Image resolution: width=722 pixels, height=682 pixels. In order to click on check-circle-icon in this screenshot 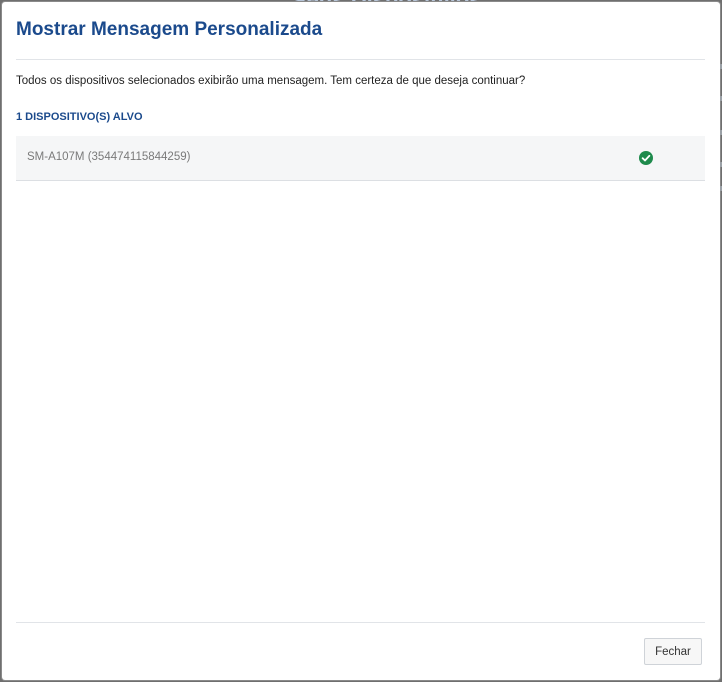, I will do `click(646, 158)`.